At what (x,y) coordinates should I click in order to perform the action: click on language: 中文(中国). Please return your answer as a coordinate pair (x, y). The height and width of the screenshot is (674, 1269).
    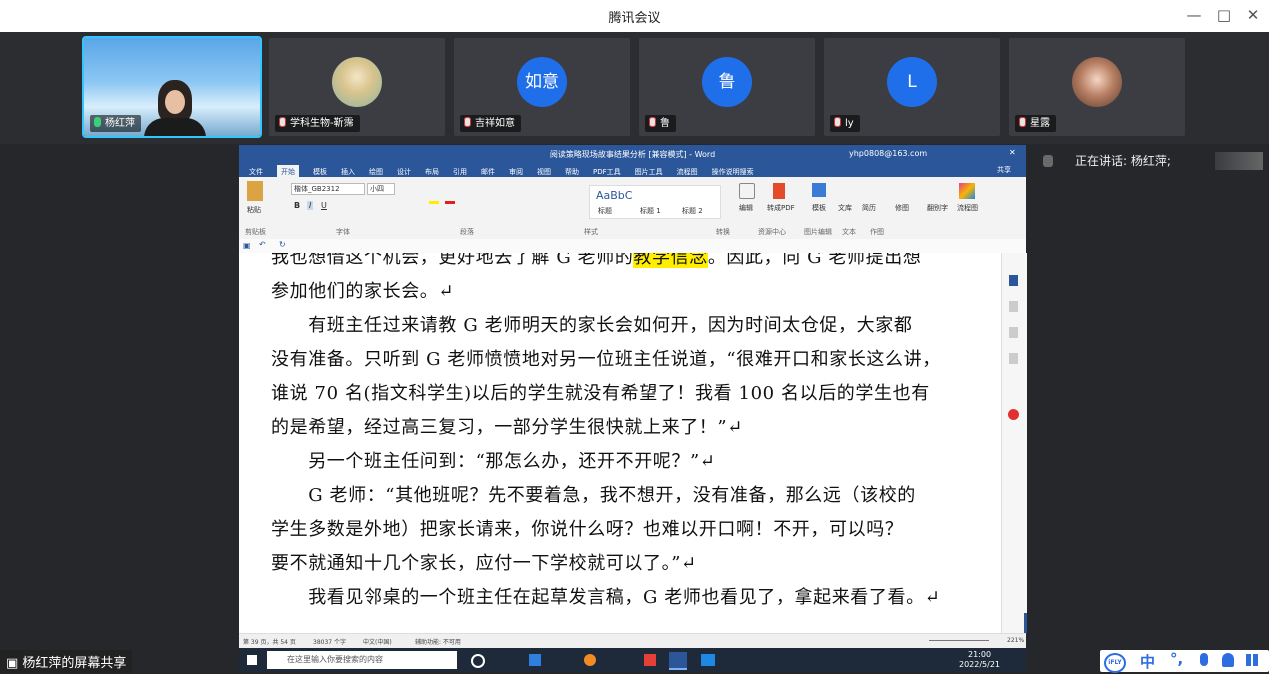
    Looking at the image, I should click on (377, 641).